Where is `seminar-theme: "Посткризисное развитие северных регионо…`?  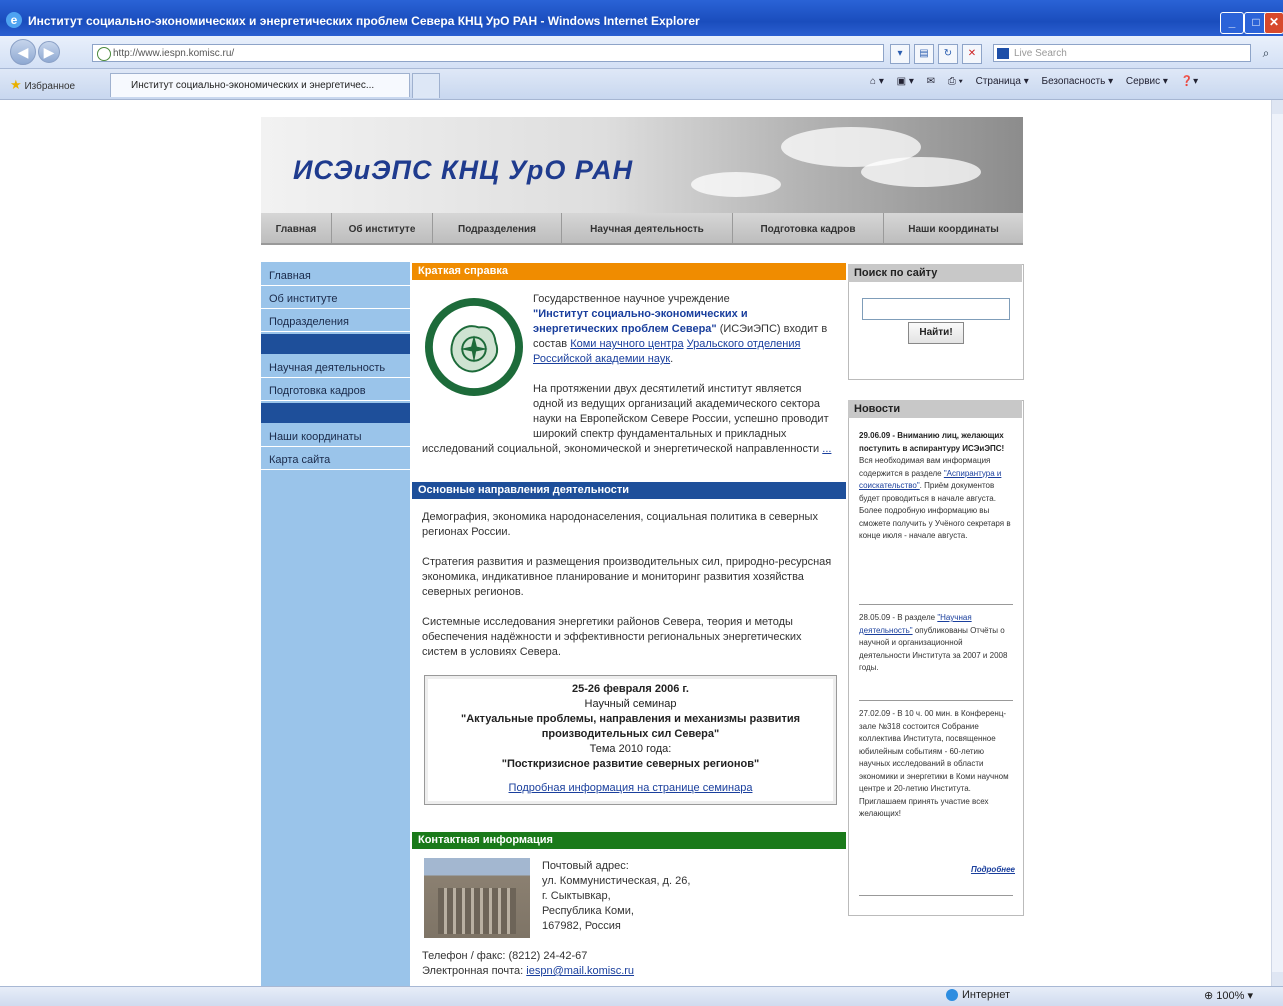 seminar-theme: "Посткризисное развитие северных регионо… is located at coordinates (630, 764).